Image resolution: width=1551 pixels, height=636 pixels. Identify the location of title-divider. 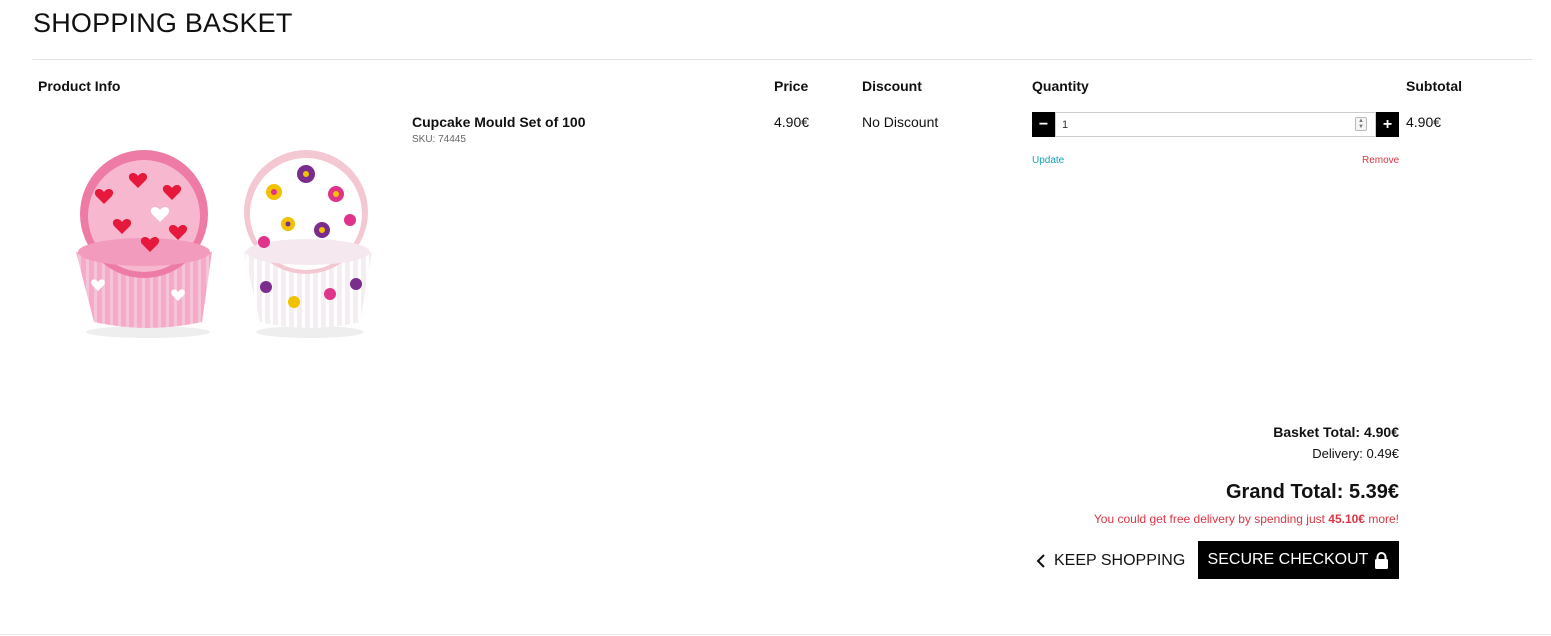
(782, 59).